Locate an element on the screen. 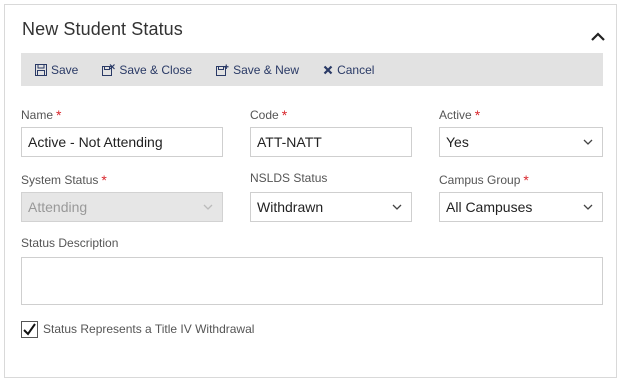 The height and width of the screenshot is (382, 621). campus-group-select-value: All Campuses is located at coordinates (489, 207).